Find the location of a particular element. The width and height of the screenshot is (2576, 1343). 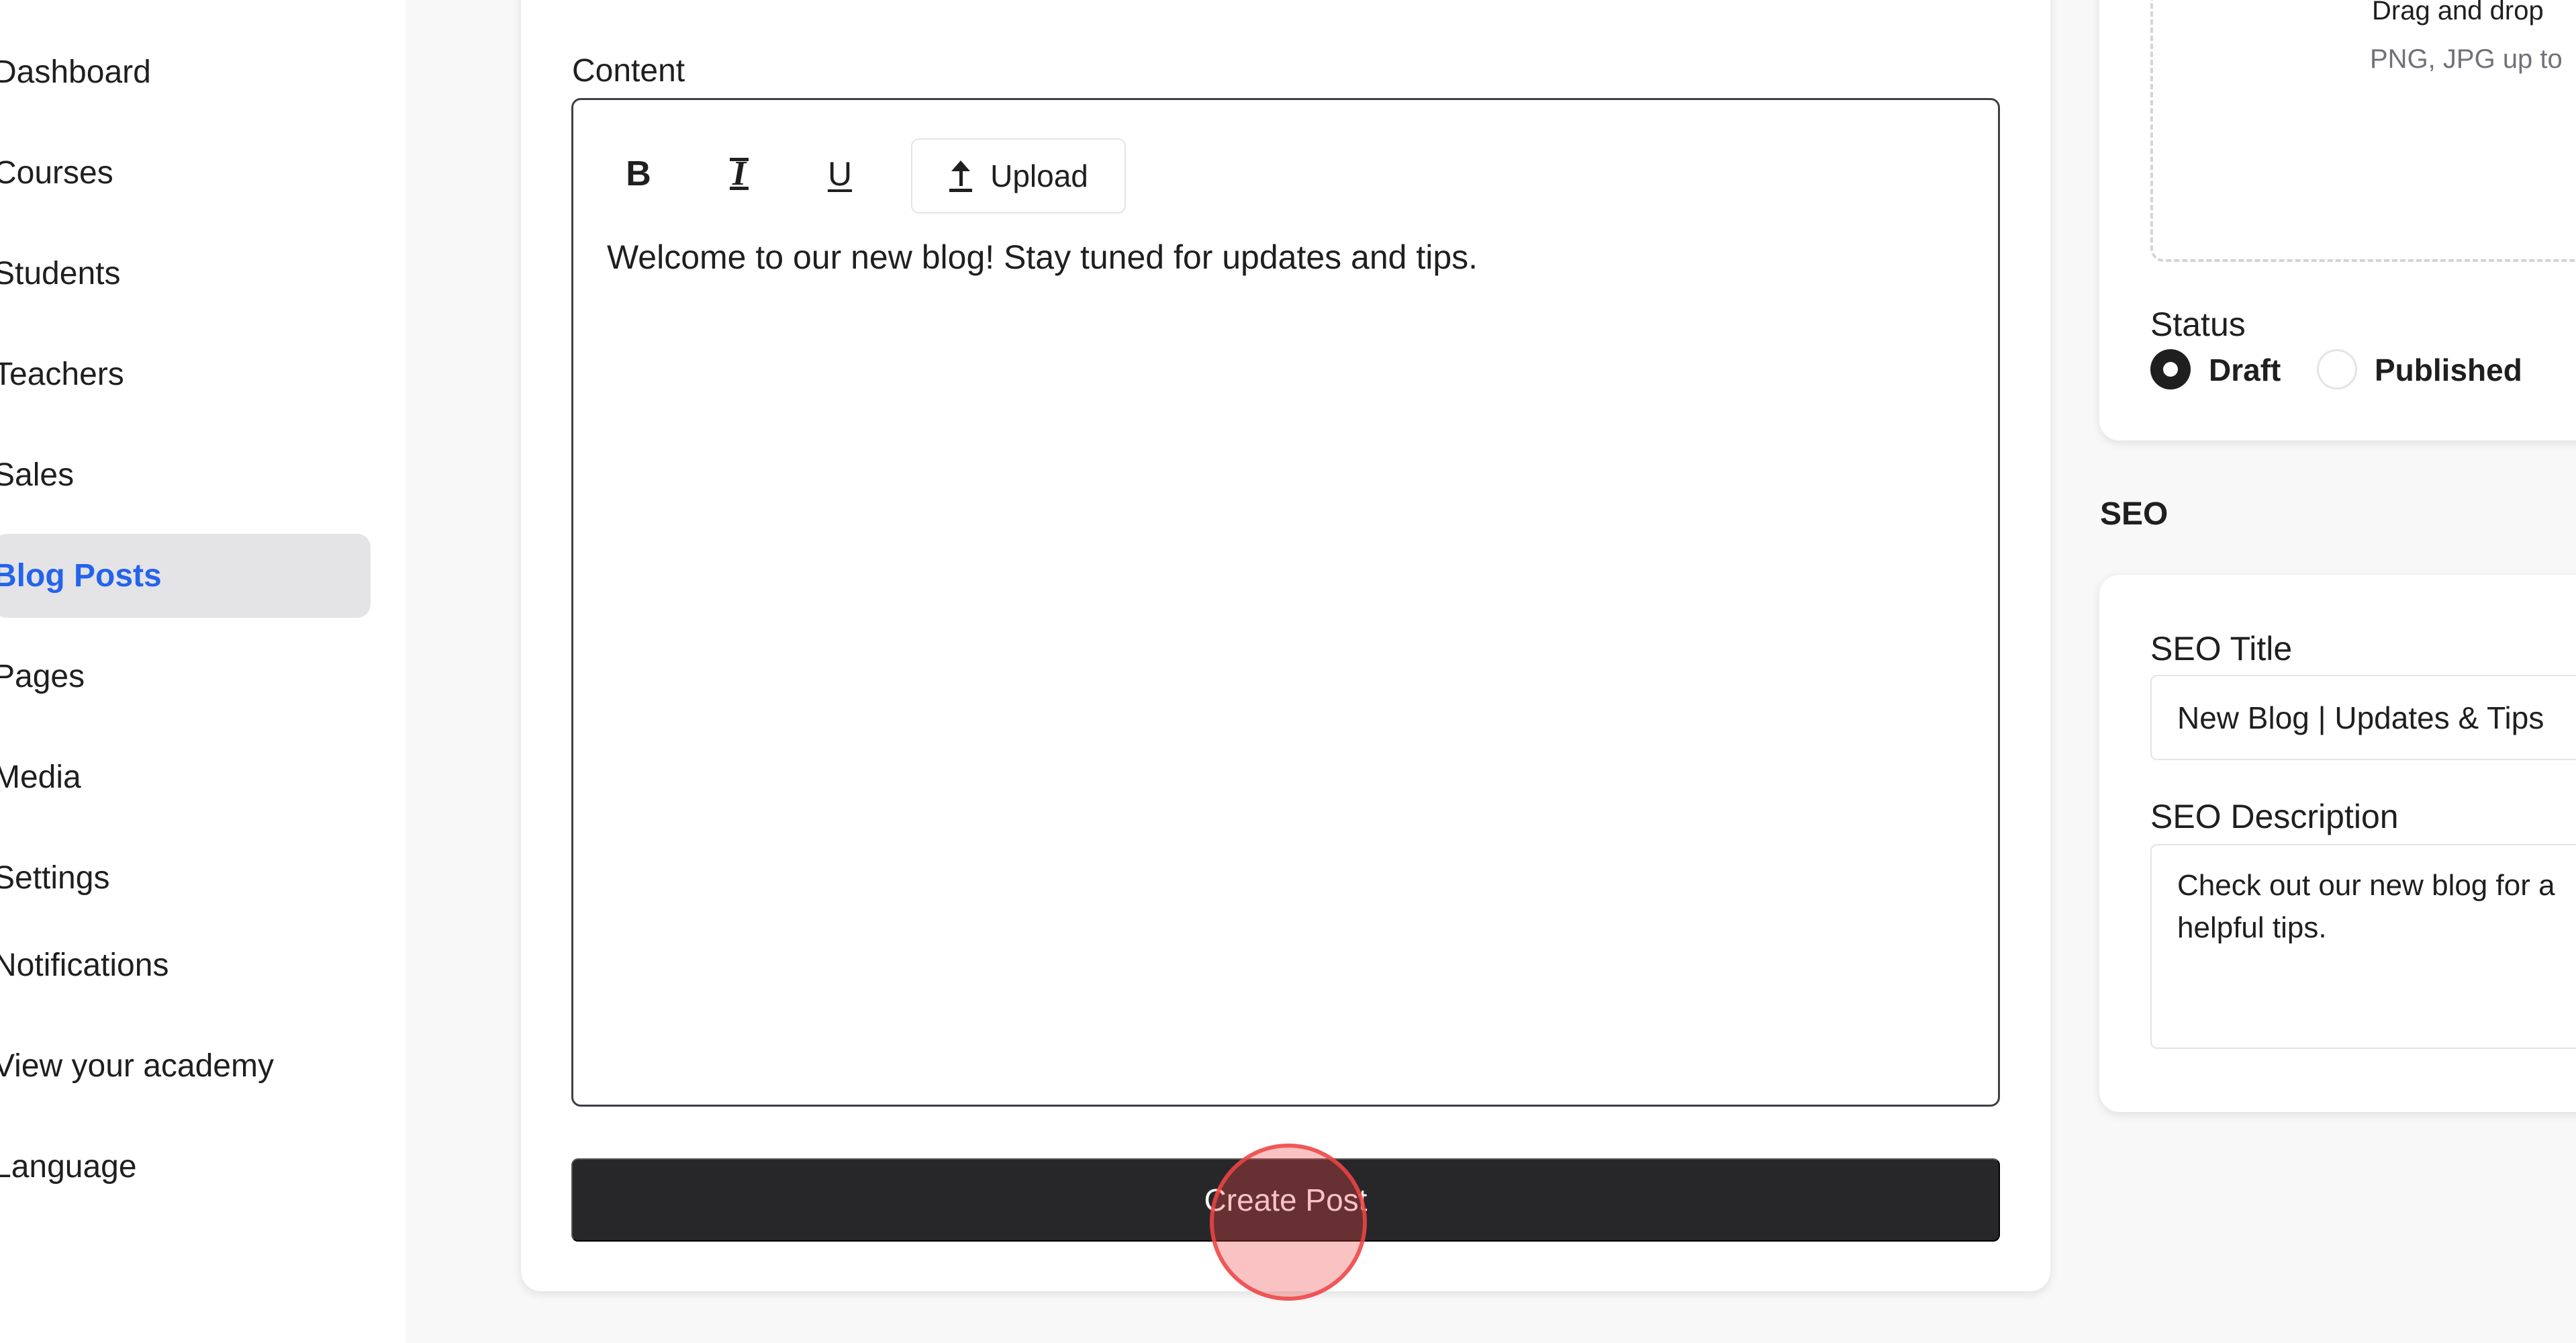

sidebar-item-blog-posts: Blog Posts is located at coordinates (185, 576).